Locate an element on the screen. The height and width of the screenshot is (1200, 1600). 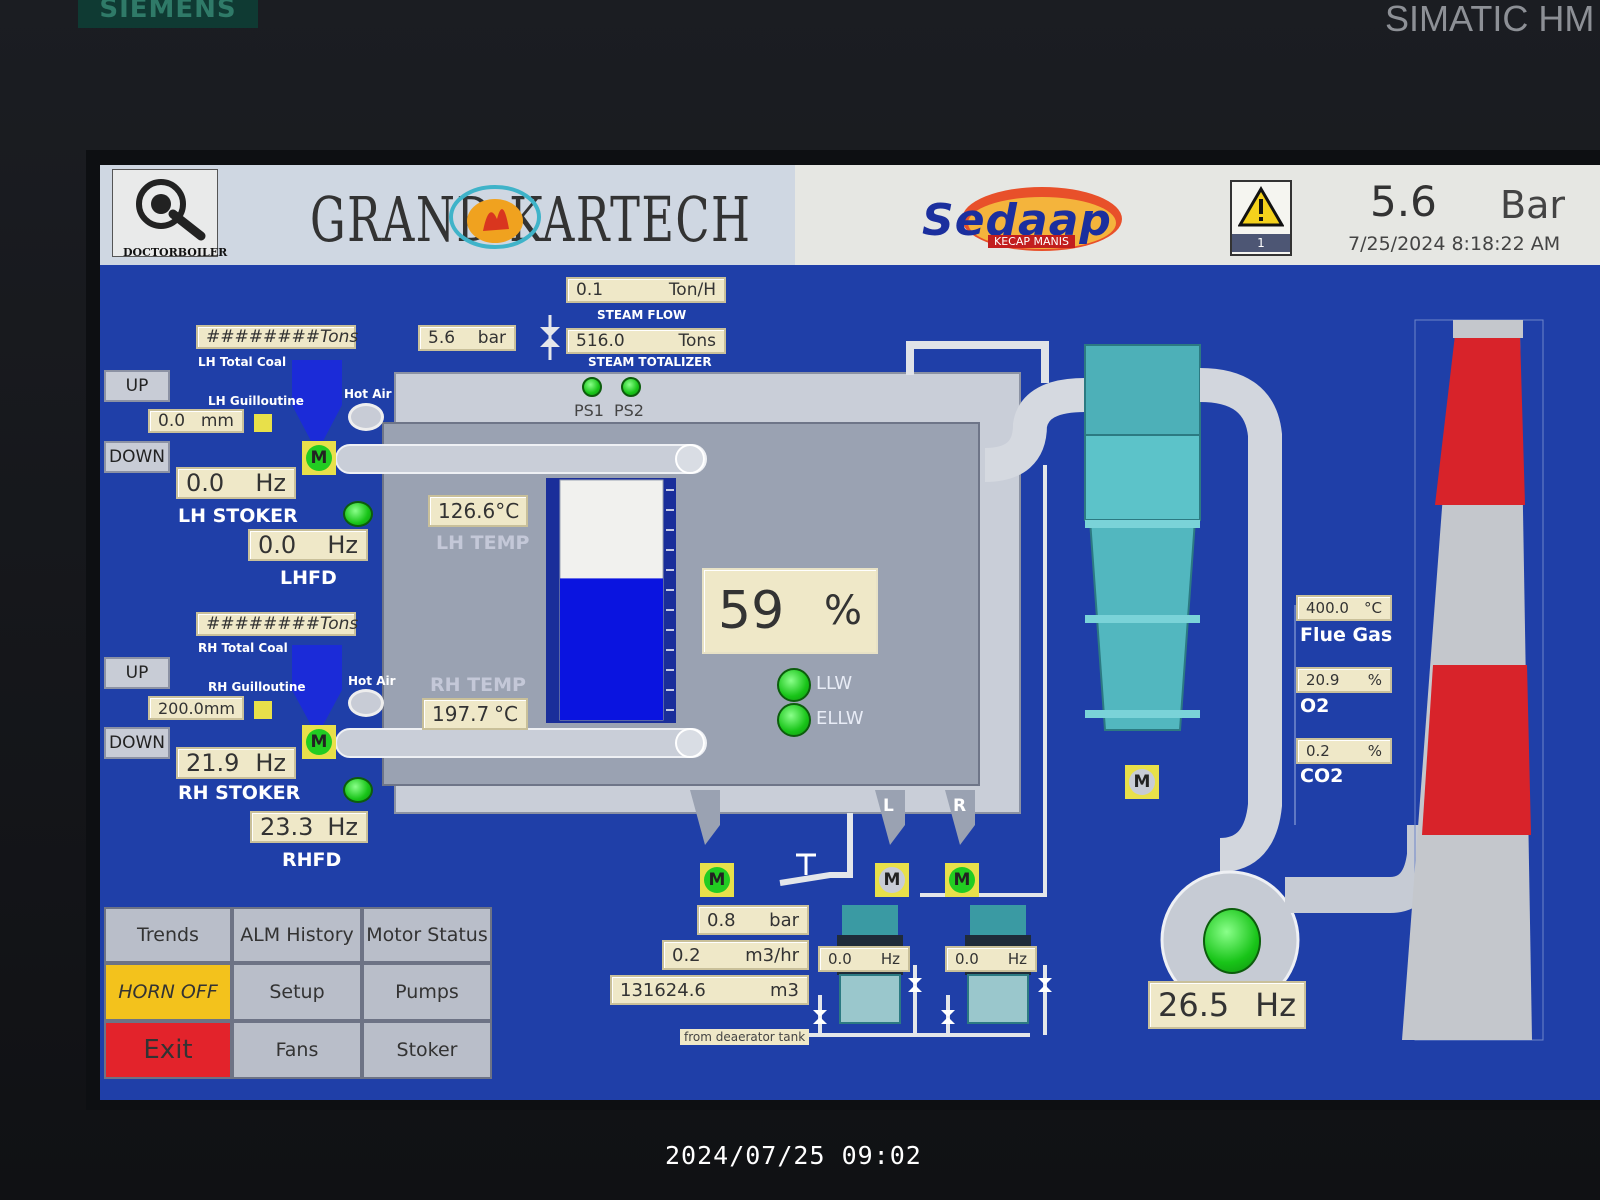
rh-hot-air-damper is located at coordinates (366, 703).